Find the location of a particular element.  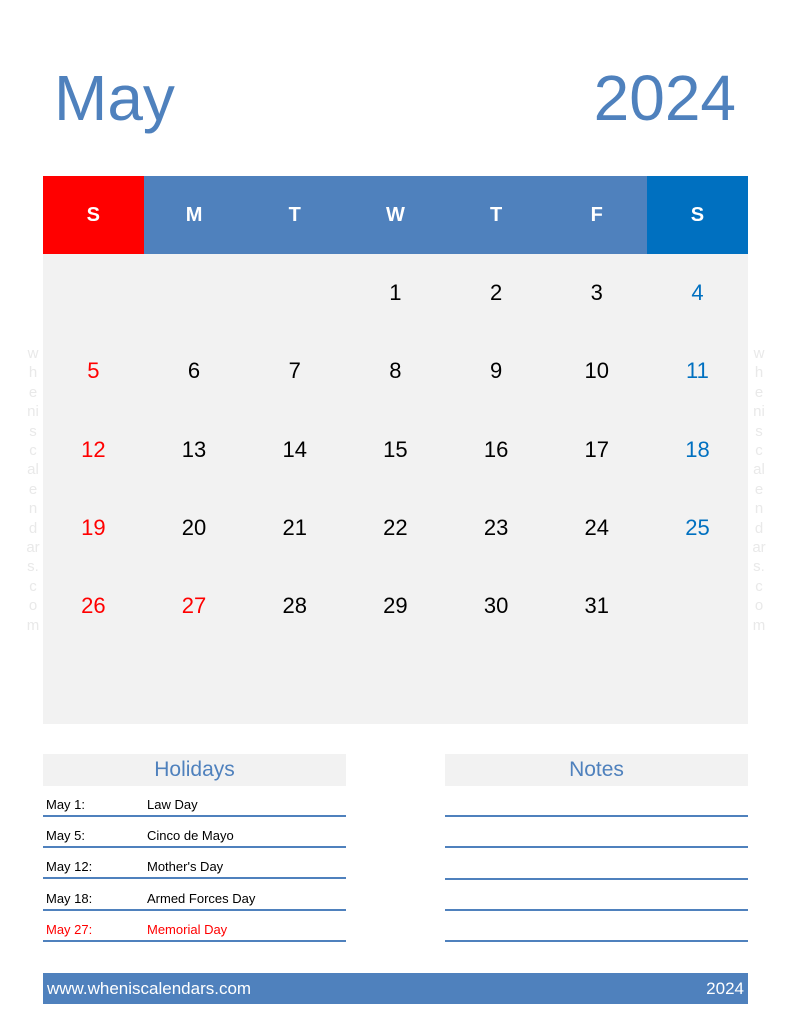

day-cell: 16 is located at coordinates (496, 450).